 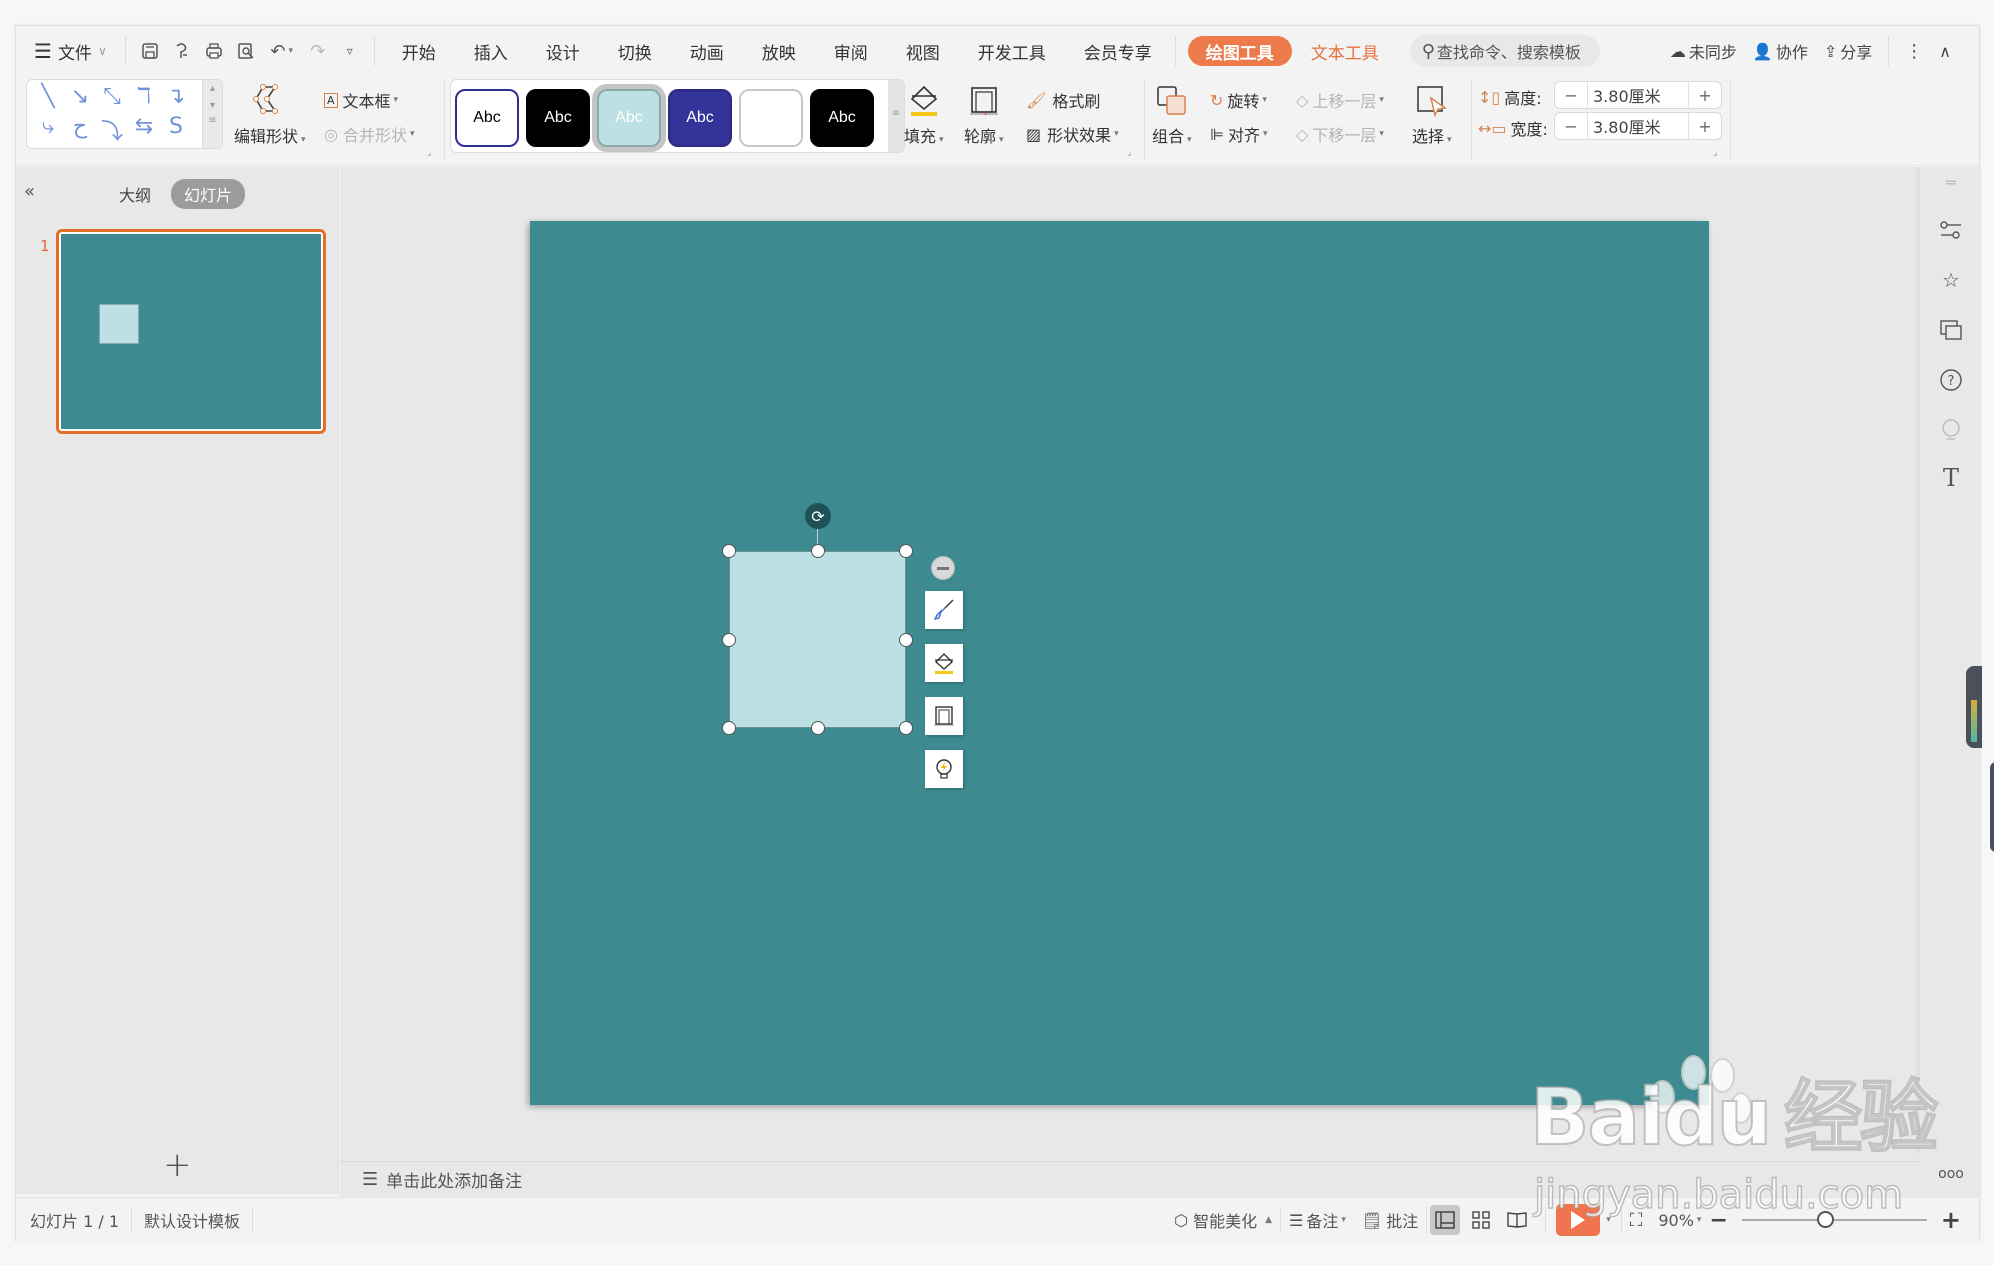 I want to click on fit-window-button: ⛶, so click(x=1636, y=1220).